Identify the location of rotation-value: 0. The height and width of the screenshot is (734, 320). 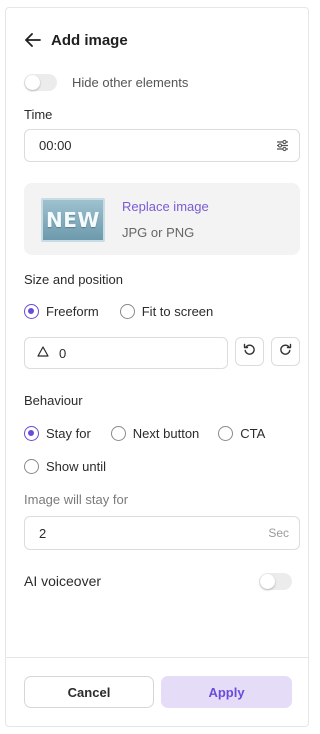
(63, 353).